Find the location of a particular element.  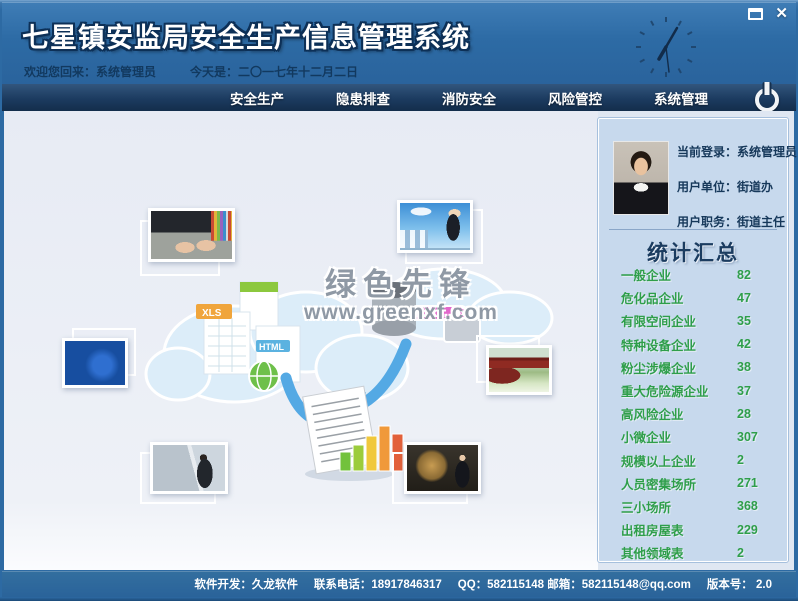

photo-typing-on-keyboard is located at coordinates (191, 235).